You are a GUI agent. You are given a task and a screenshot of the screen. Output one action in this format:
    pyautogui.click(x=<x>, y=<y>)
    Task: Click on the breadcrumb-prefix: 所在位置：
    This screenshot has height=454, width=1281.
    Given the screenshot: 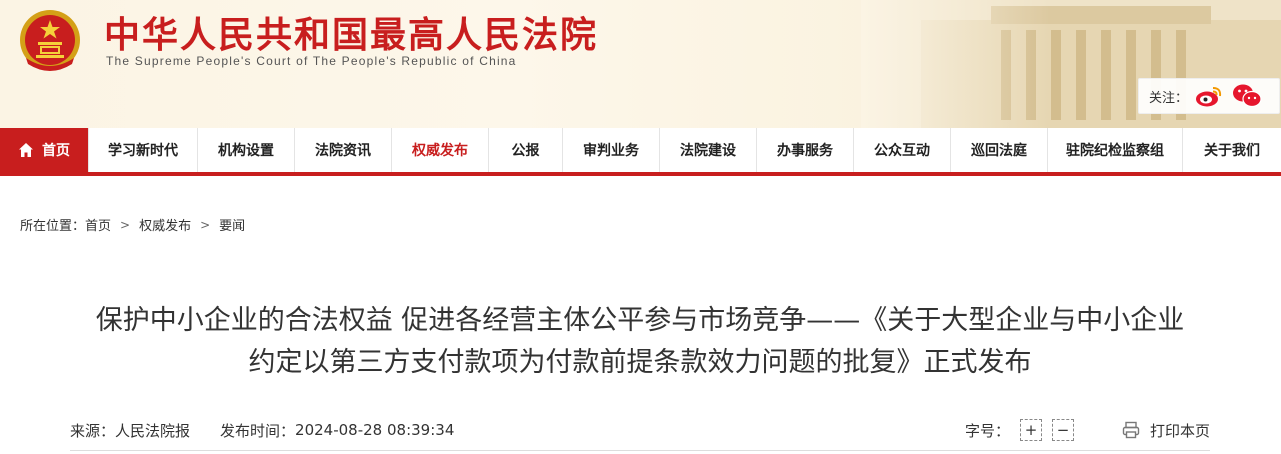 What is the action you would take?
    pyautogui.click(x=53, y=226)
    